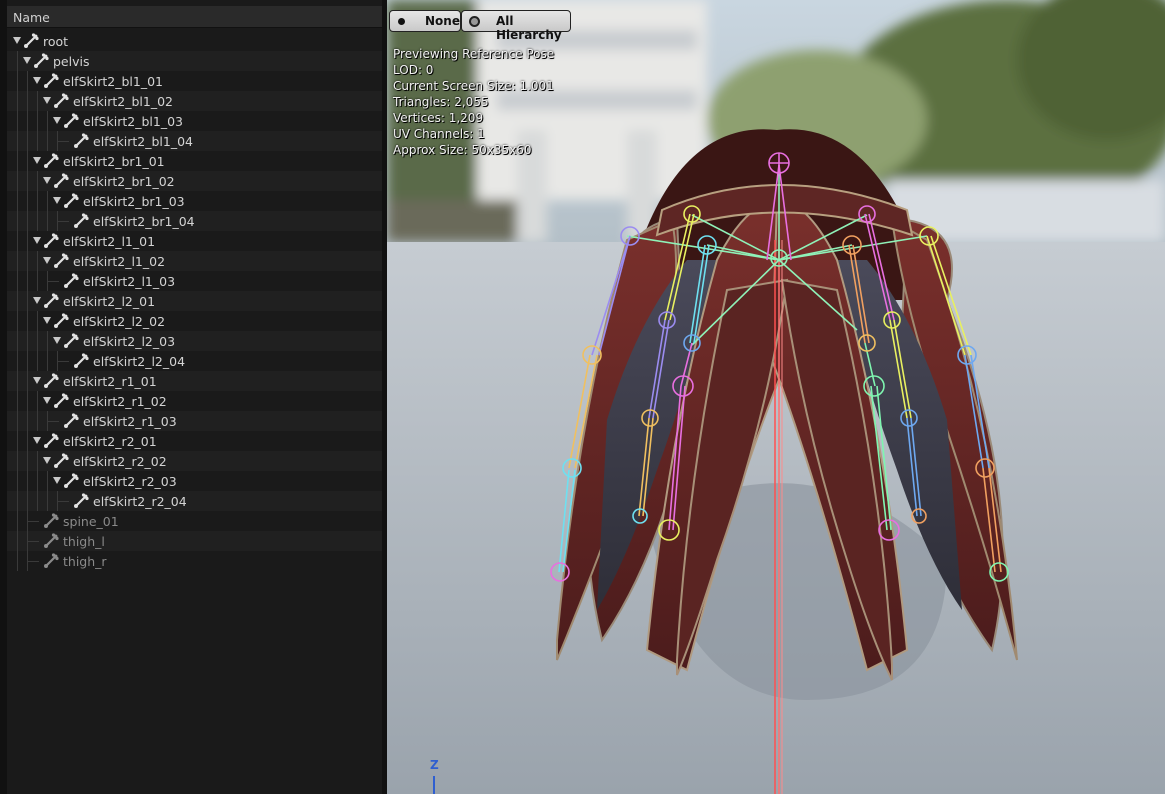 The width and height of the screenshot is (1165, 794). Describe the element at coordinates (85, 561) in the screenshot. I see `bone-name: thigh_r` at that location.